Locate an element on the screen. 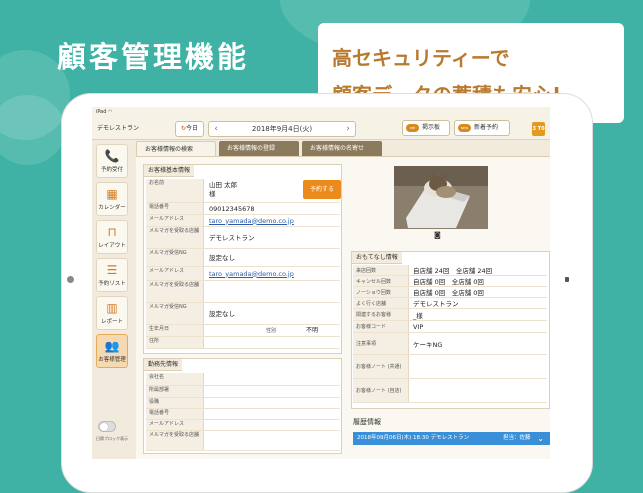 The width and height of the screenshot is (643, 493). customer-code-value: VIP is located at coordinates (418, 326).